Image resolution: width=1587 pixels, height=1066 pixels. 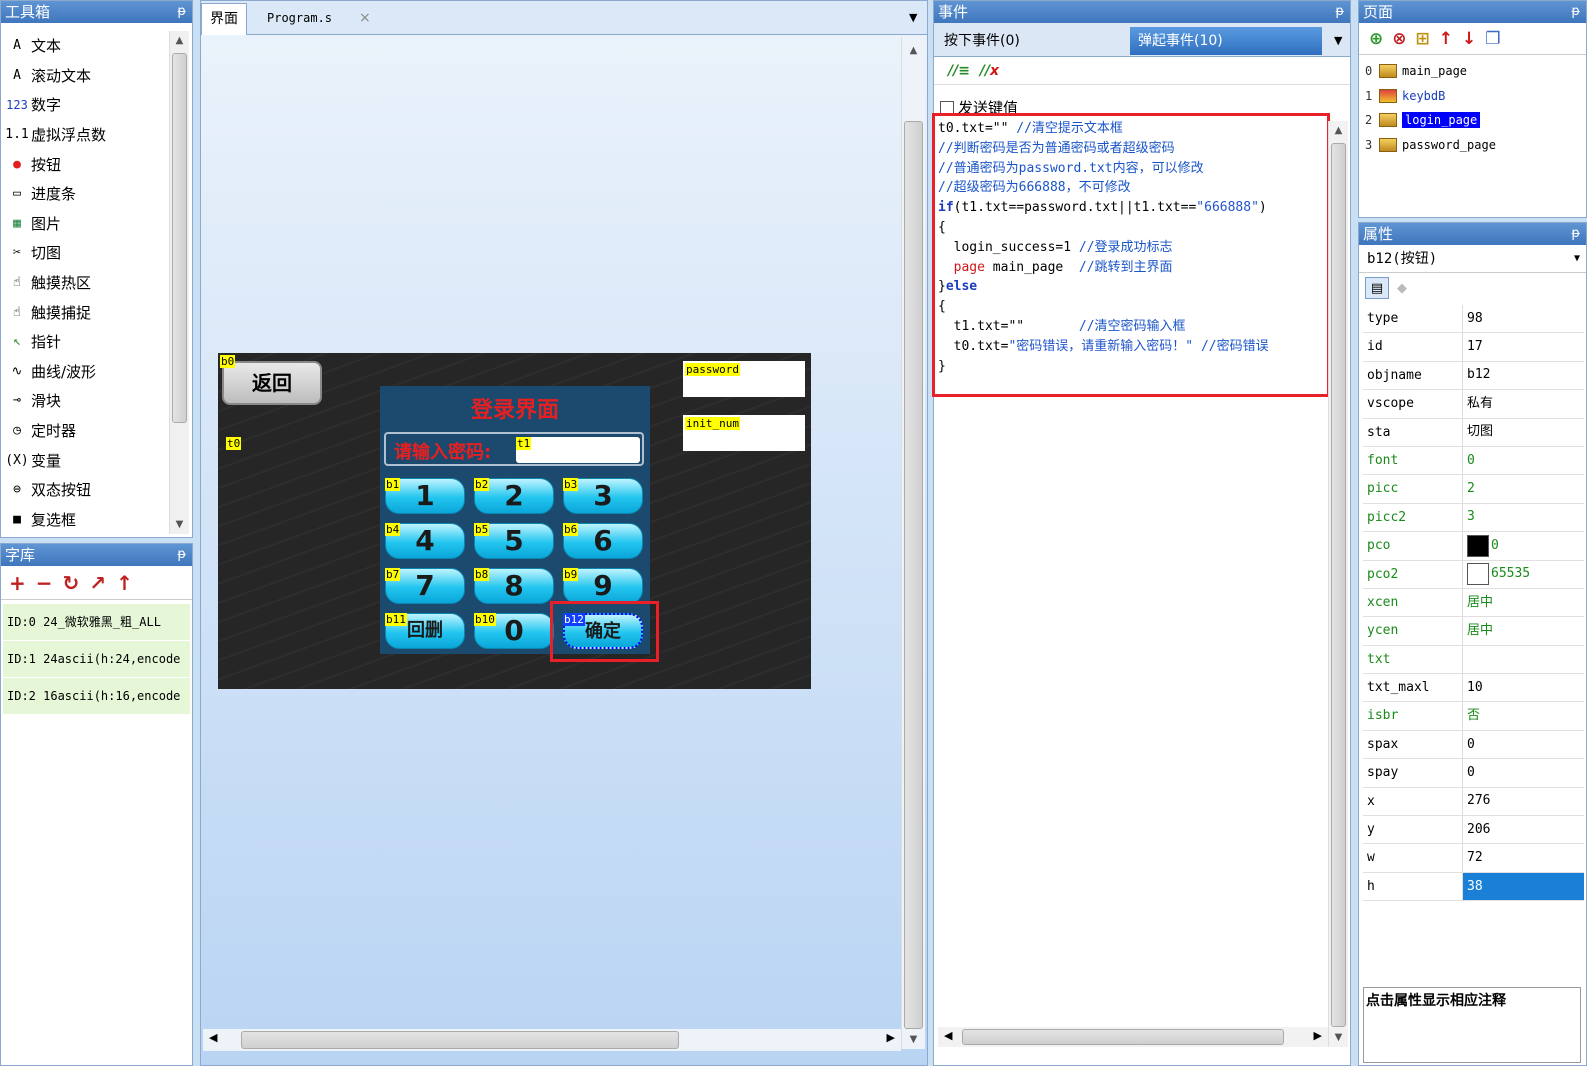 I want to click on sort-icon: ◆, so click(x=1402, y=288).